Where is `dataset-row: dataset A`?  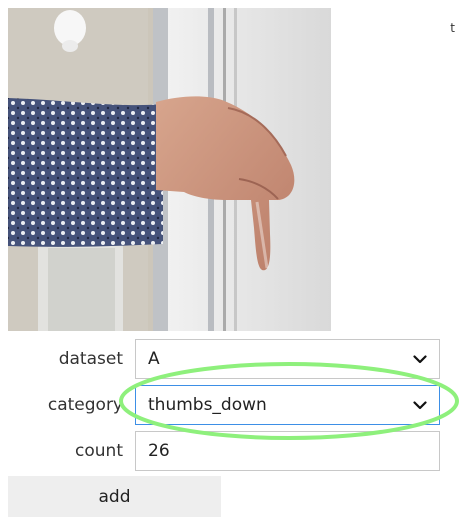
dataset-row: dataset A is located at coordinates (231, 359).